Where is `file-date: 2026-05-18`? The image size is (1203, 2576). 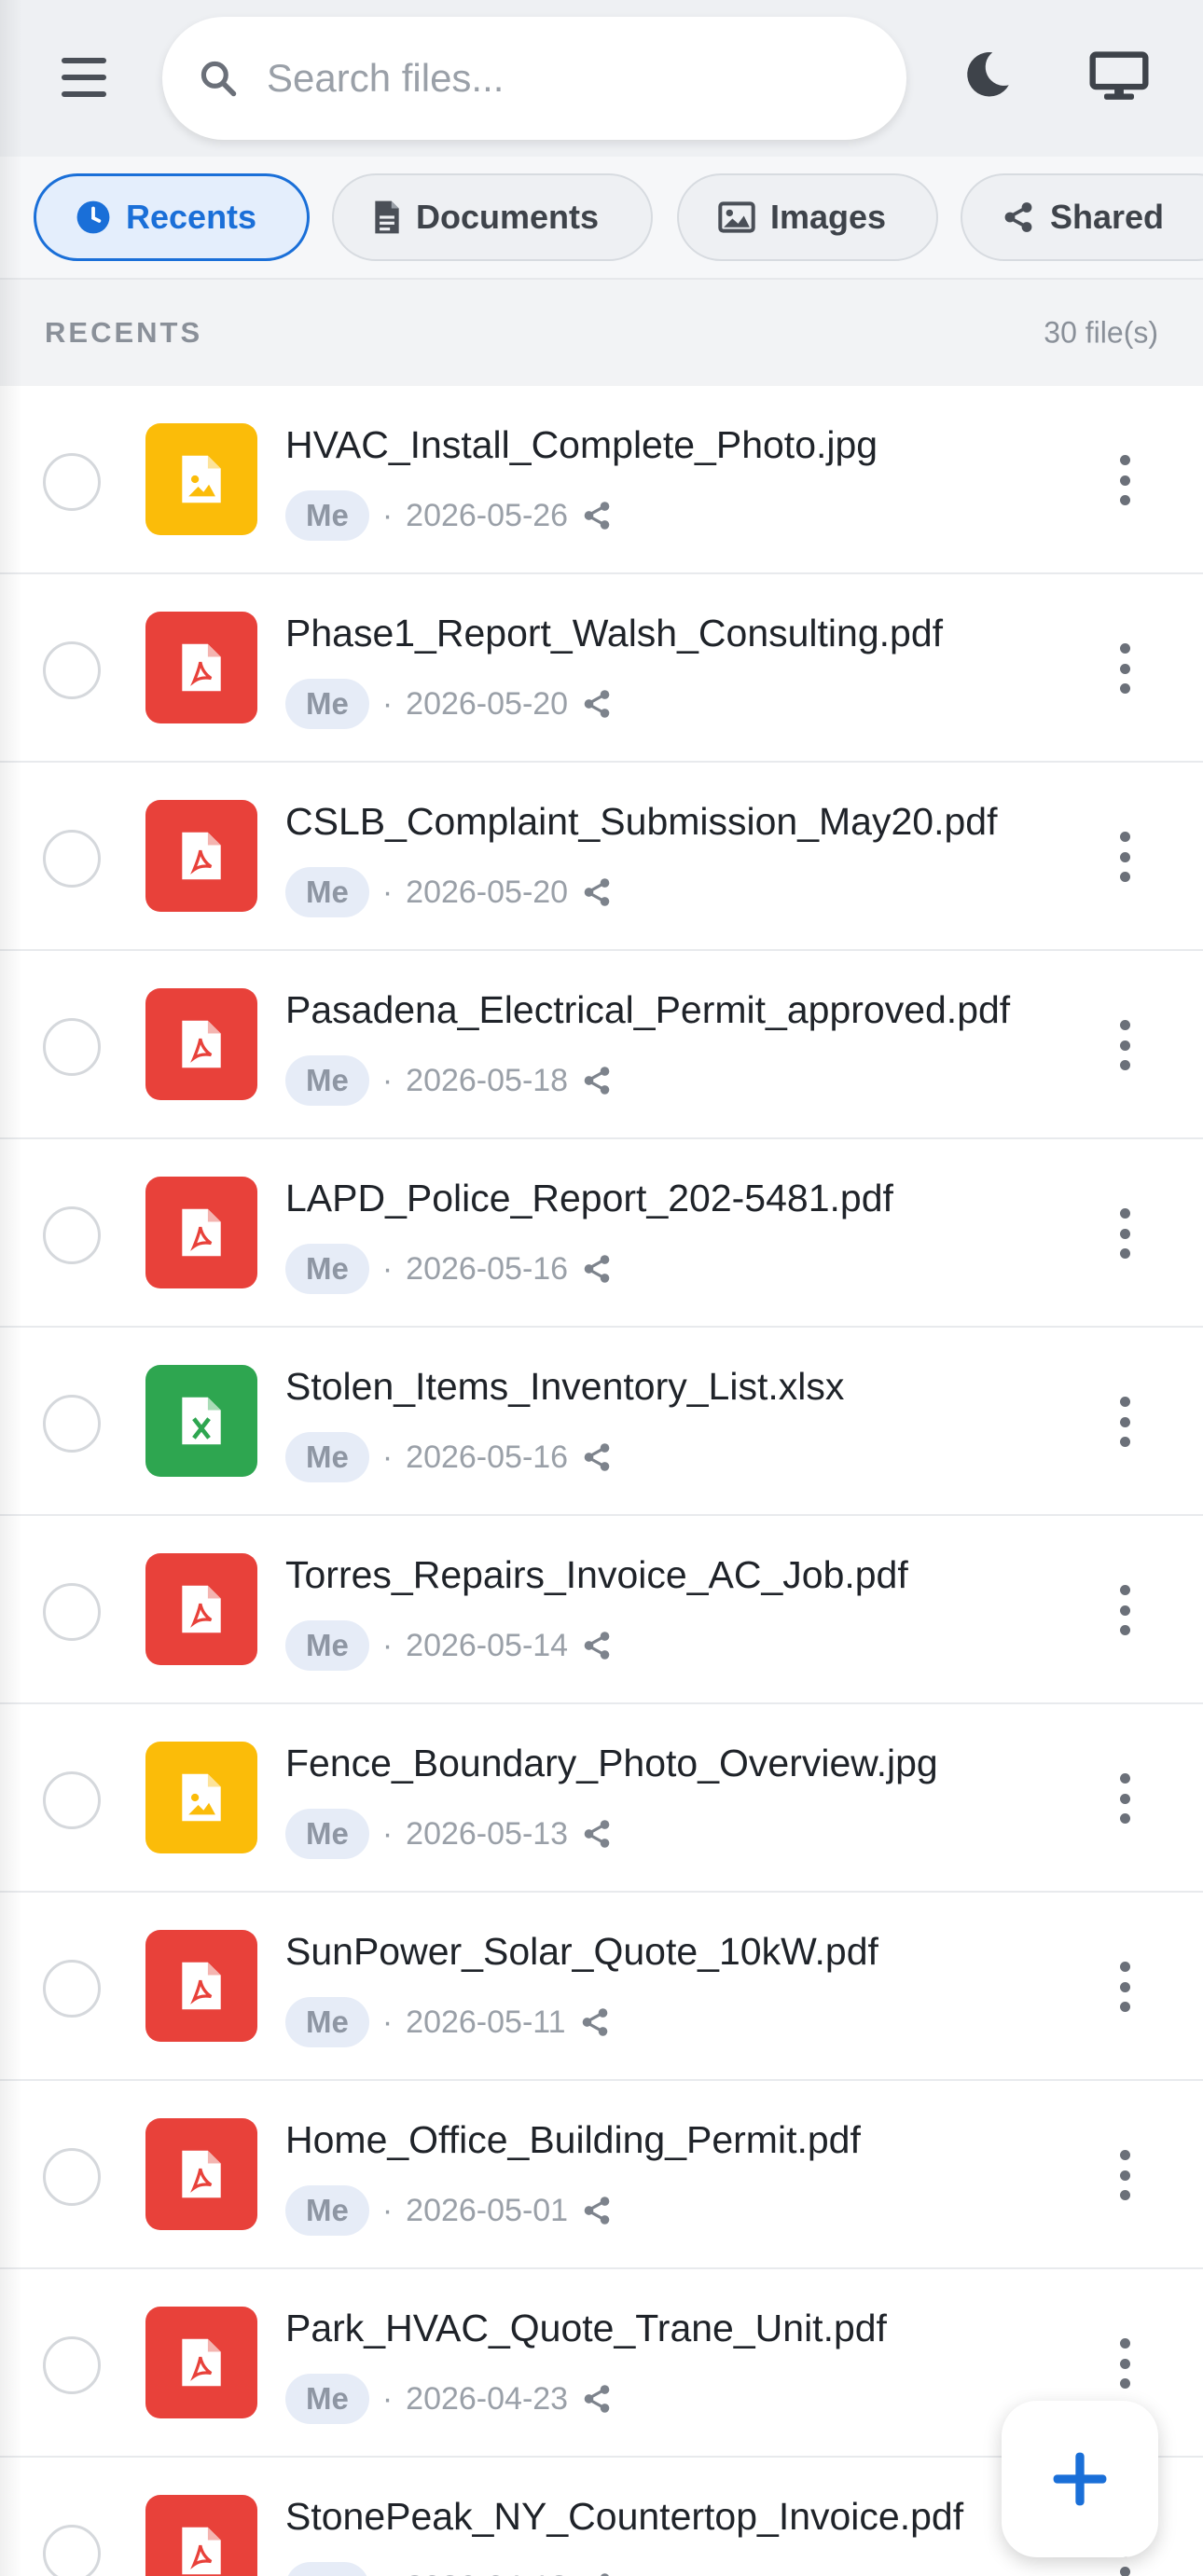
file-date: 2026-05-18 is located at coordinates (487, 1080).